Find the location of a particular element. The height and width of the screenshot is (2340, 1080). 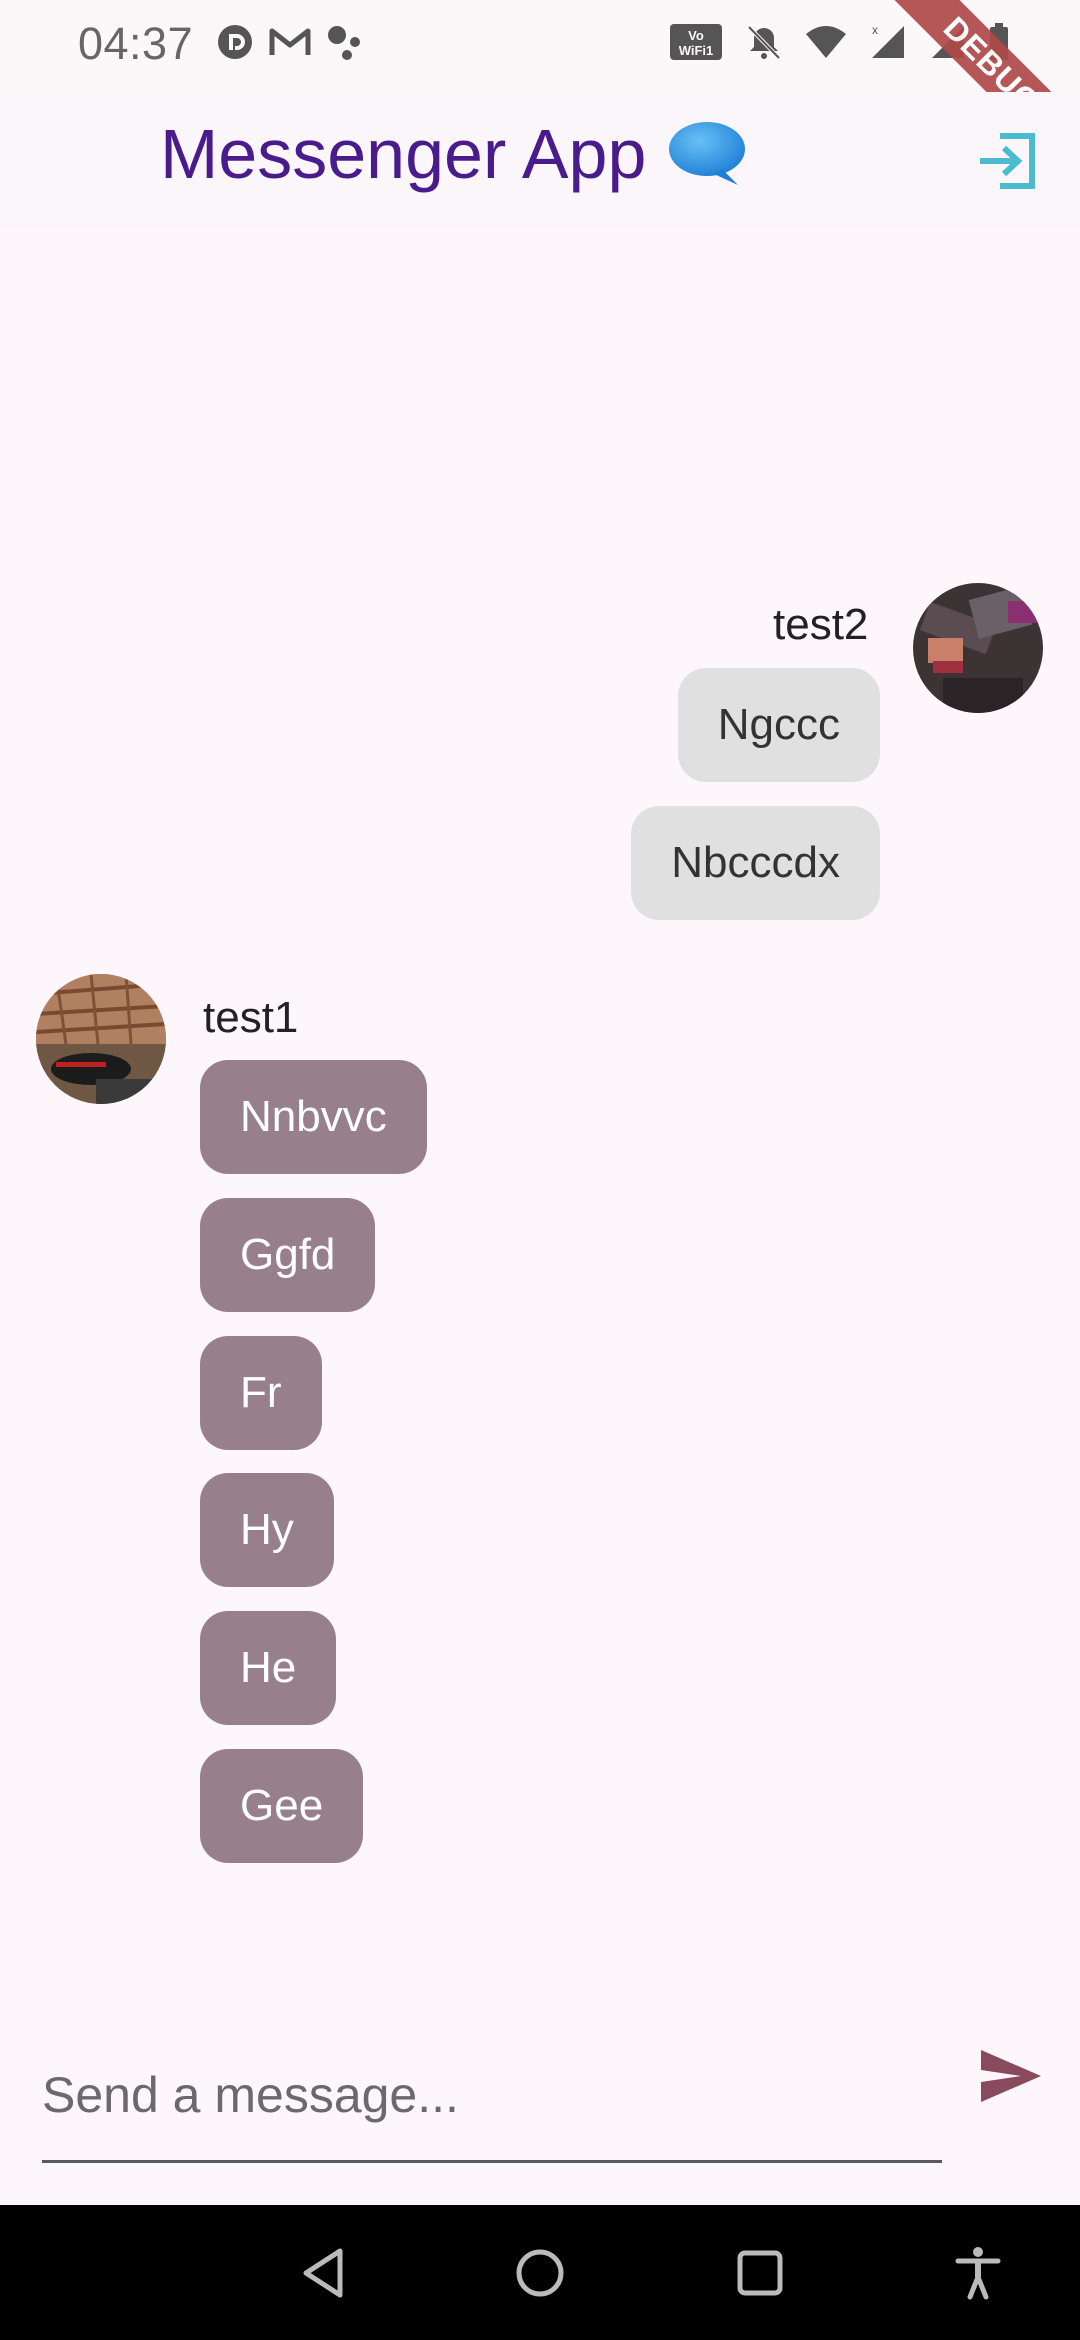

accessibility-icon is located at coordinates (978, 2273).